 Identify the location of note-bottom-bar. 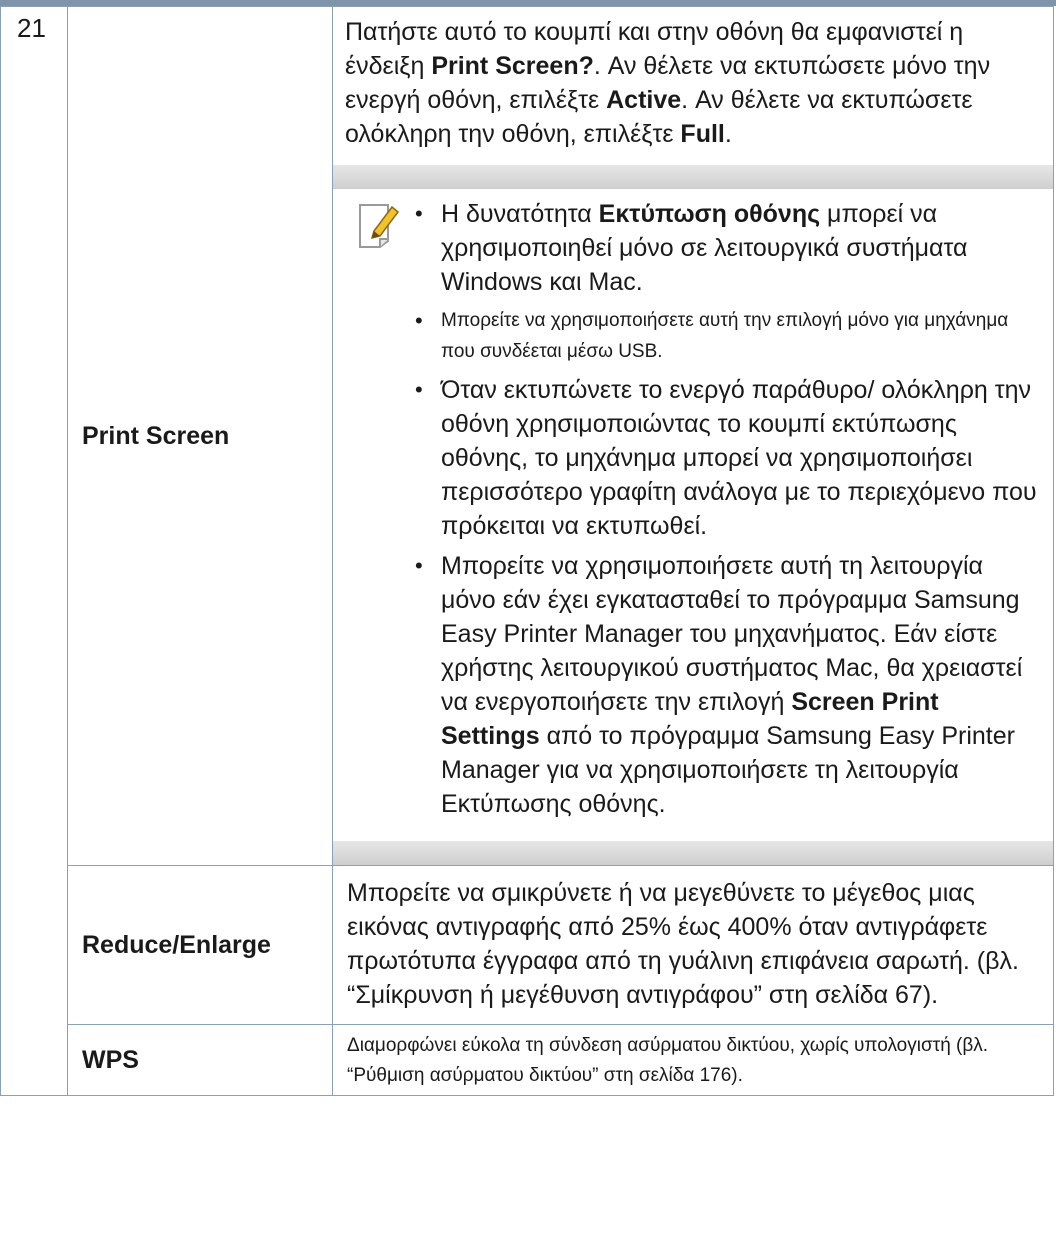
(693, 853).